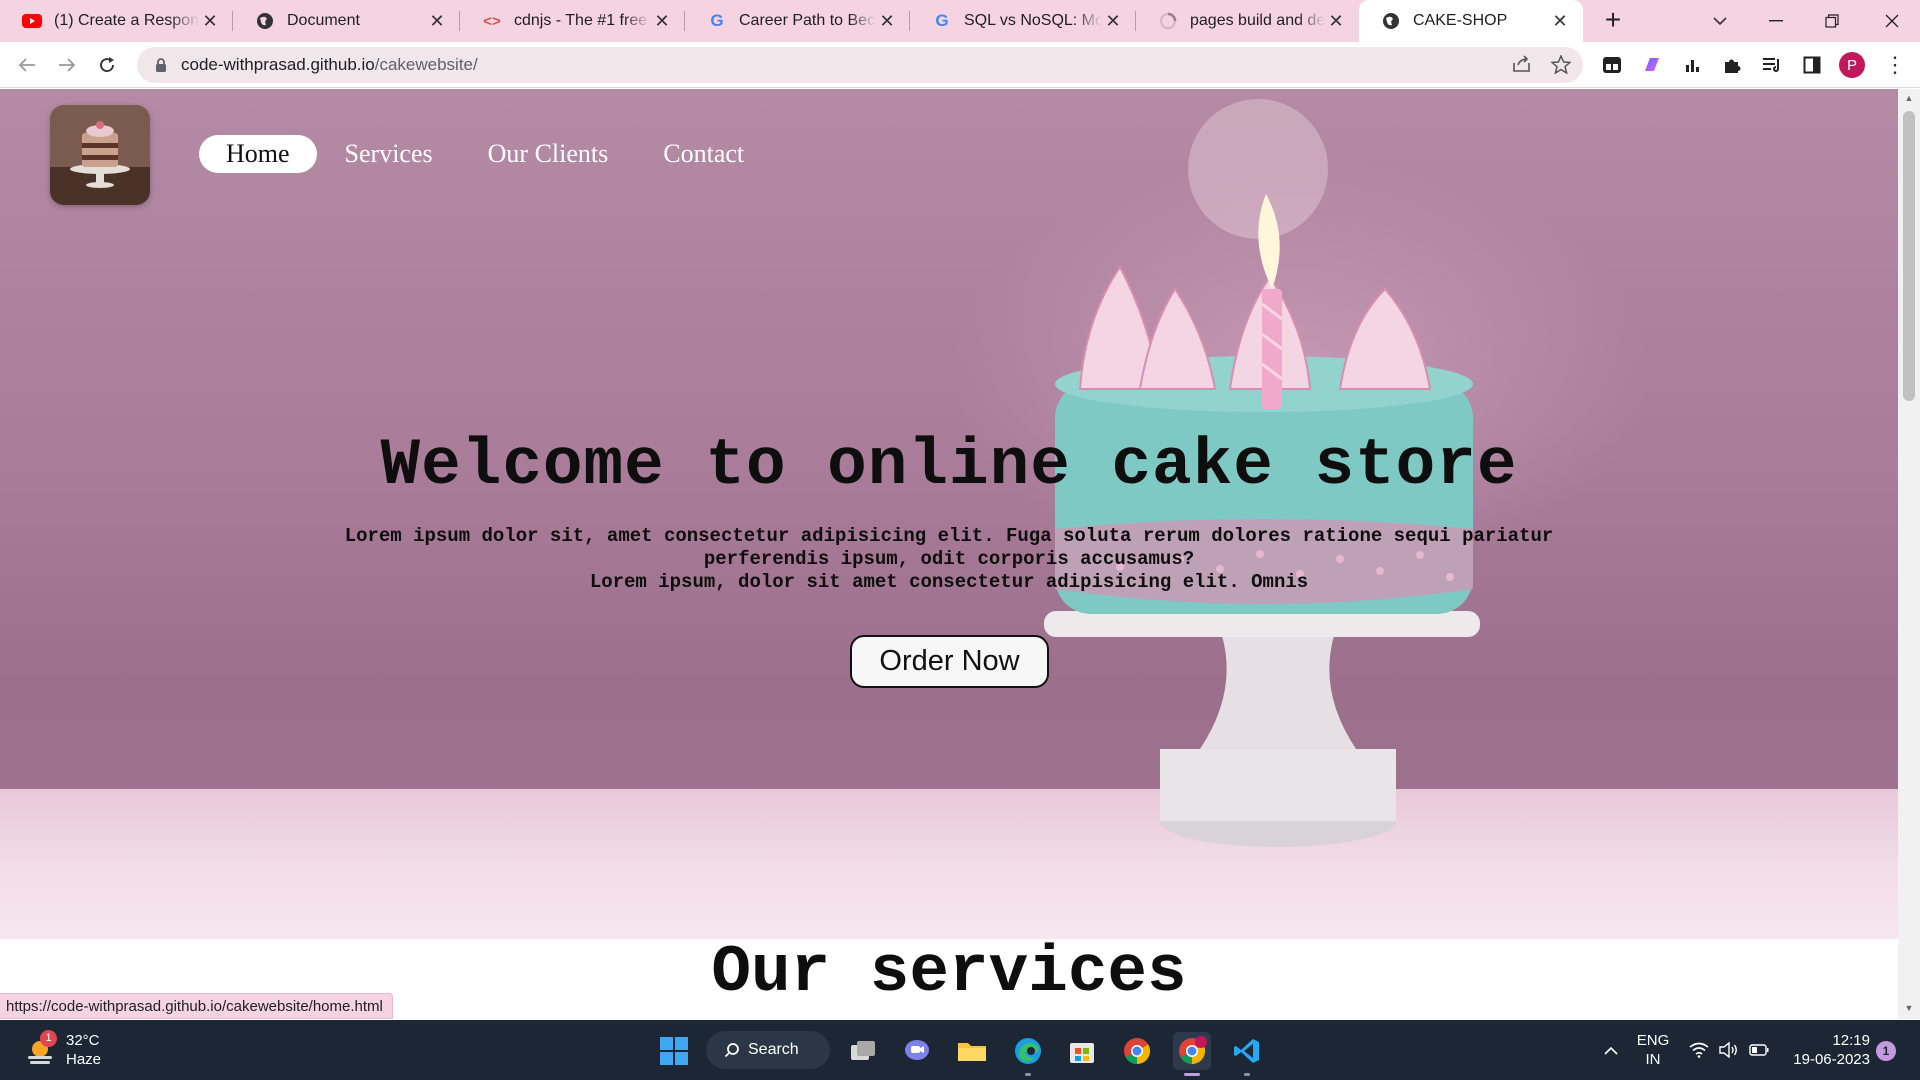 This screenshot has width=1920, height=1080. I want to click on tab-youtube: (1) Create a Responsive ✕, so click(116, 21).